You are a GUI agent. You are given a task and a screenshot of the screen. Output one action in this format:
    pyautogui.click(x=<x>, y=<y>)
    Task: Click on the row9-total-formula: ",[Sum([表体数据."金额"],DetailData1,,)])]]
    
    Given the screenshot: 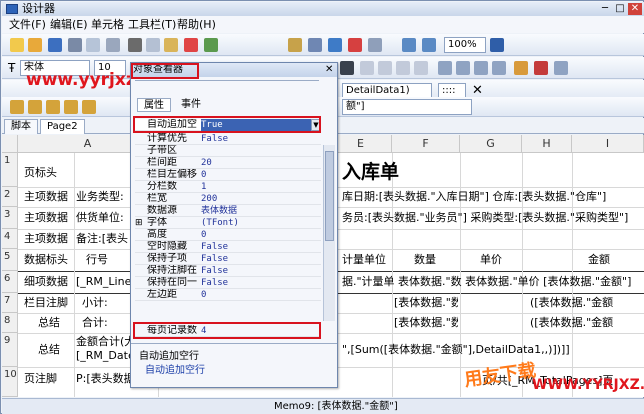 What is the action you would take?
    pyautogui.click(x=492, y=350)
    